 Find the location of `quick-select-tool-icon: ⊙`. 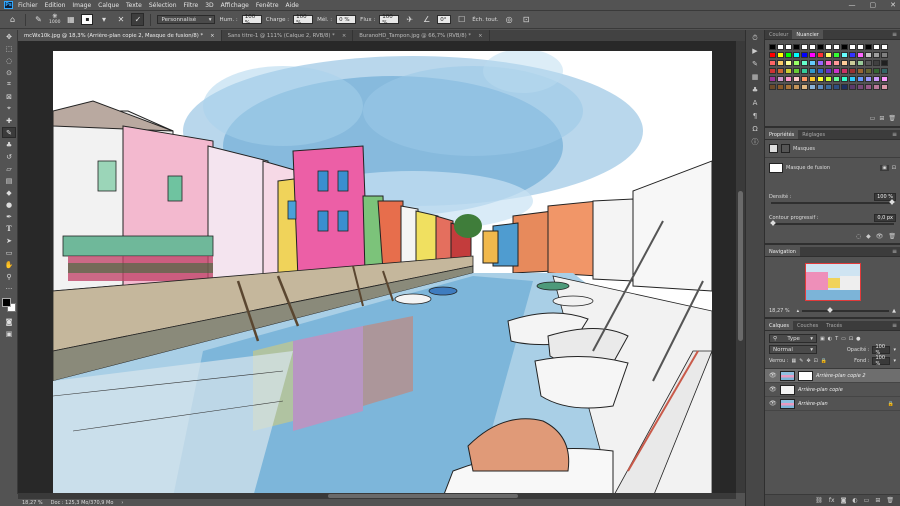

quick-select-tool-icon: ⊙ is located at coordinates (9, 72).